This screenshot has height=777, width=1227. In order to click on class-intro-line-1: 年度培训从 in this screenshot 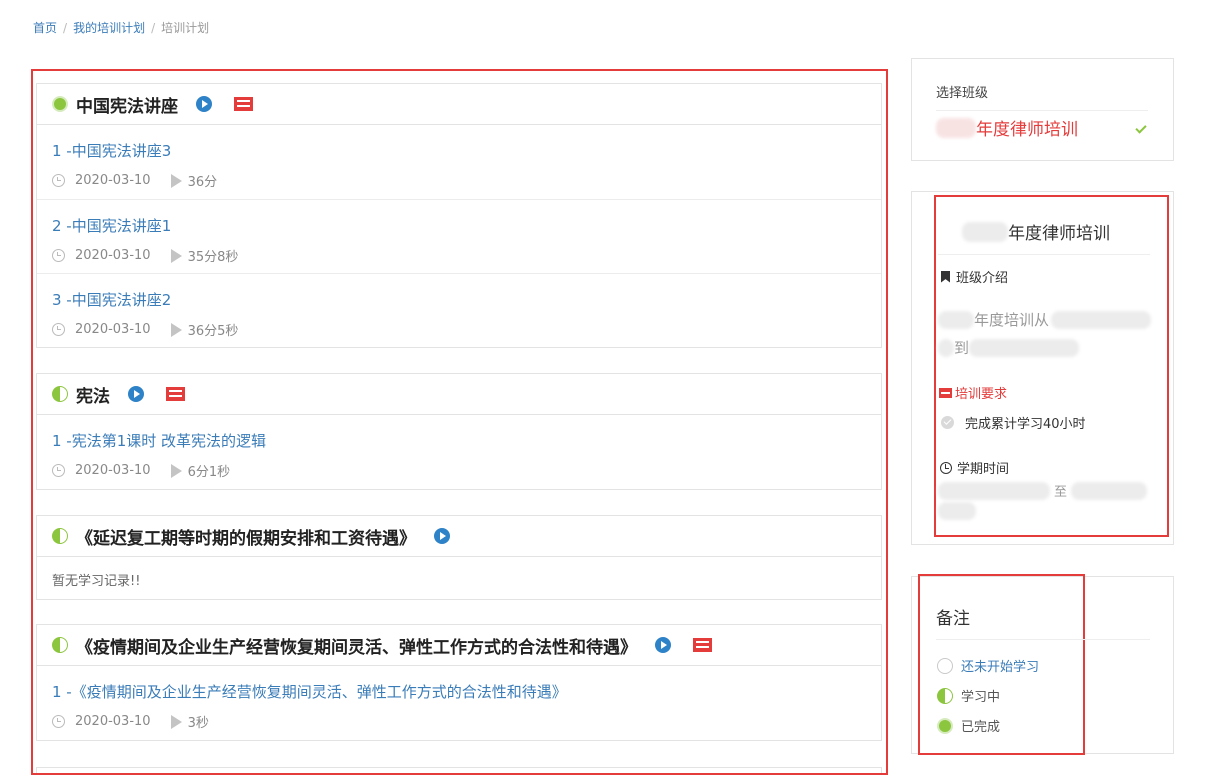, I will do `click(1045, 319)`.